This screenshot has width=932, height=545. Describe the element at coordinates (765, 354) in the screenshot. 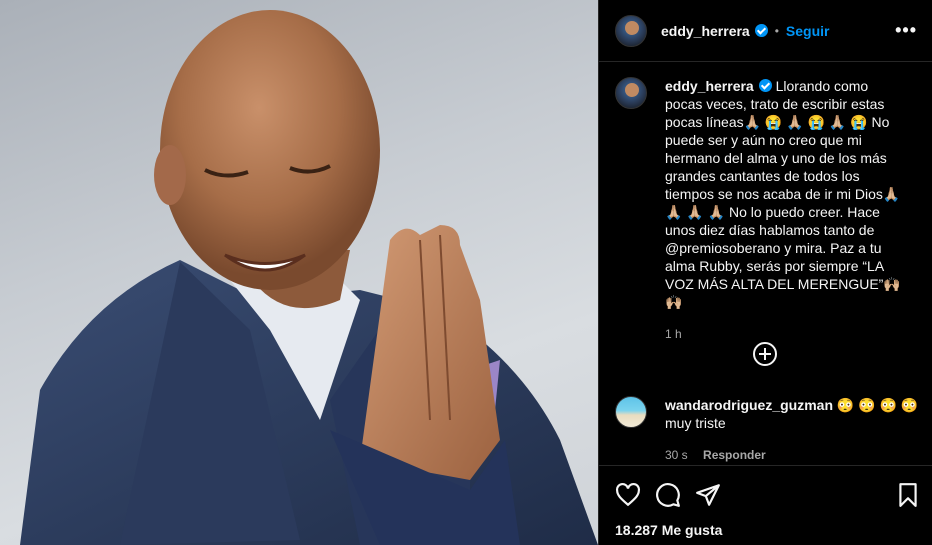

I see `load-more-comments-icon` at that location.